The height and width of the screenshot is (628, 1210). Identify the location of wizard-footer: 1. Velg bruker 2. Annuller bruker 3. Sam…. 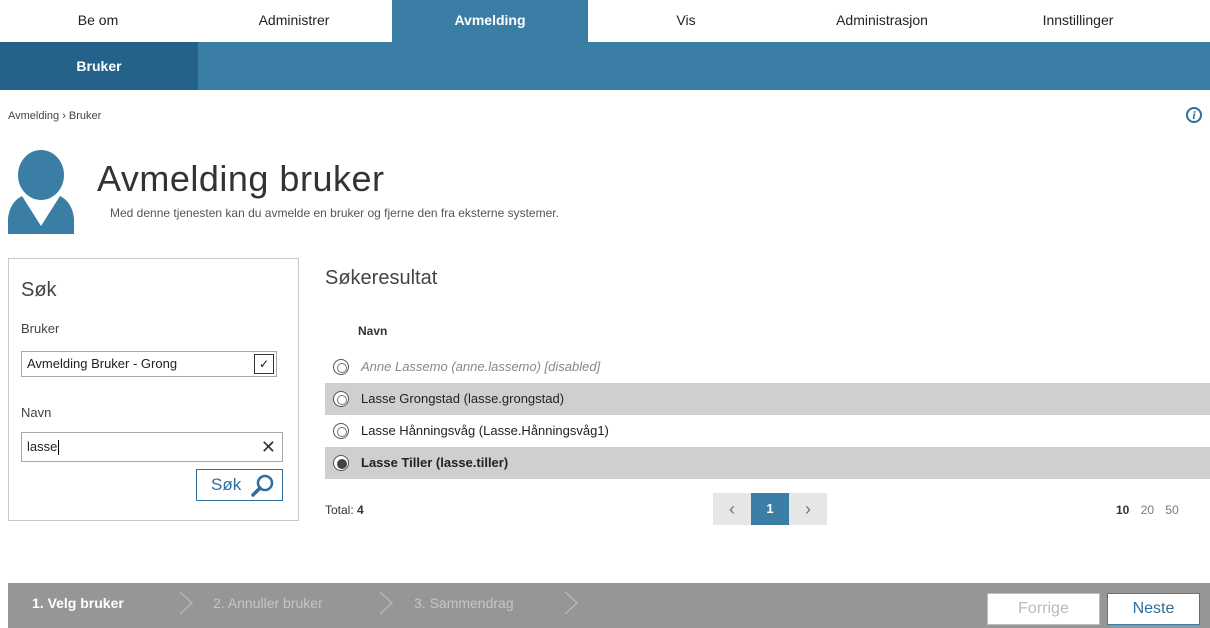
(609, 605).